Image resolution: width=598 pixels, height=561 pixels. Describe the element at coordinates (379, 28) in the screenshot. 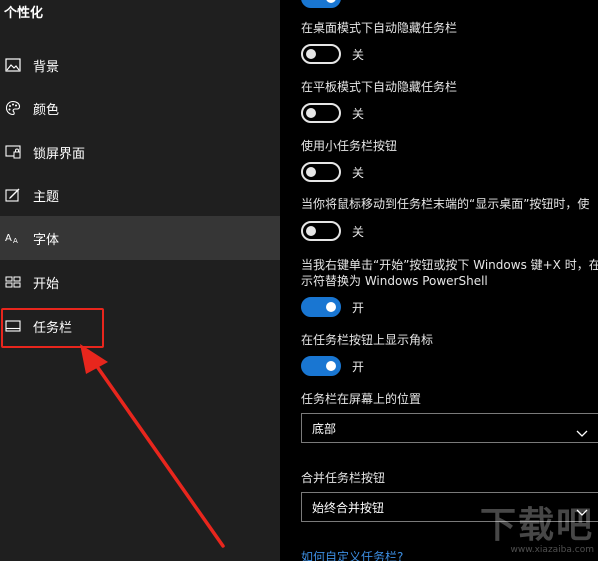

I see `desktop-autohide-label: 在桌面模式下自动隐藏任务栏` at that location.